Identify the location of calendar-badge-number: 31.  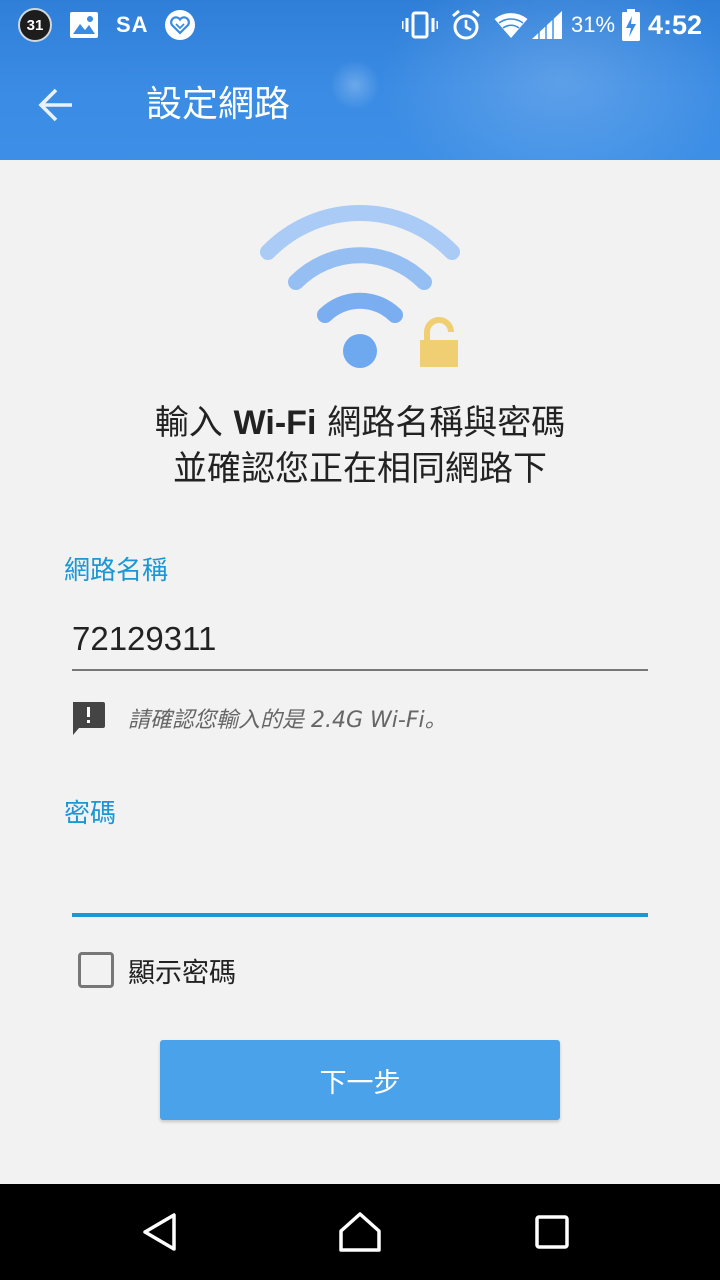
(35, 25).